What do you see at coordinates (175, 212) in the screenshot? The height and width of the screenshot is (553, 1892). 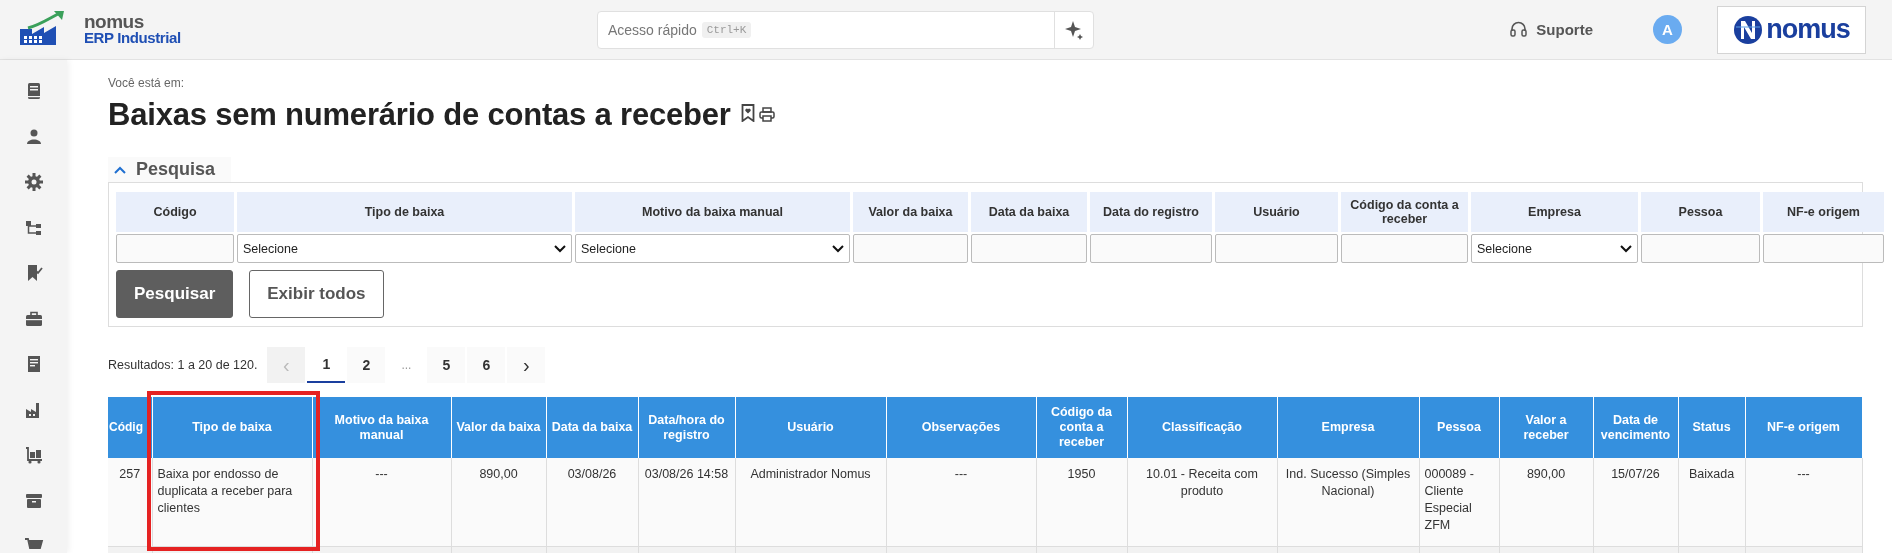 I see `field-label: Código` at bounding box center [175, 212].